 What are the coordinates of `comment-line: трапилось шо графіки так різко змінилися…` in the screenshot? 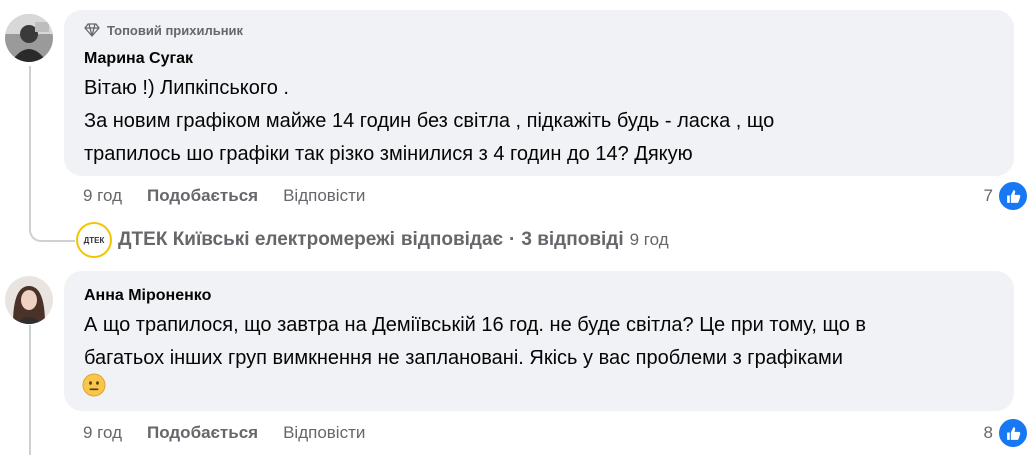 It's located at (388, 154).